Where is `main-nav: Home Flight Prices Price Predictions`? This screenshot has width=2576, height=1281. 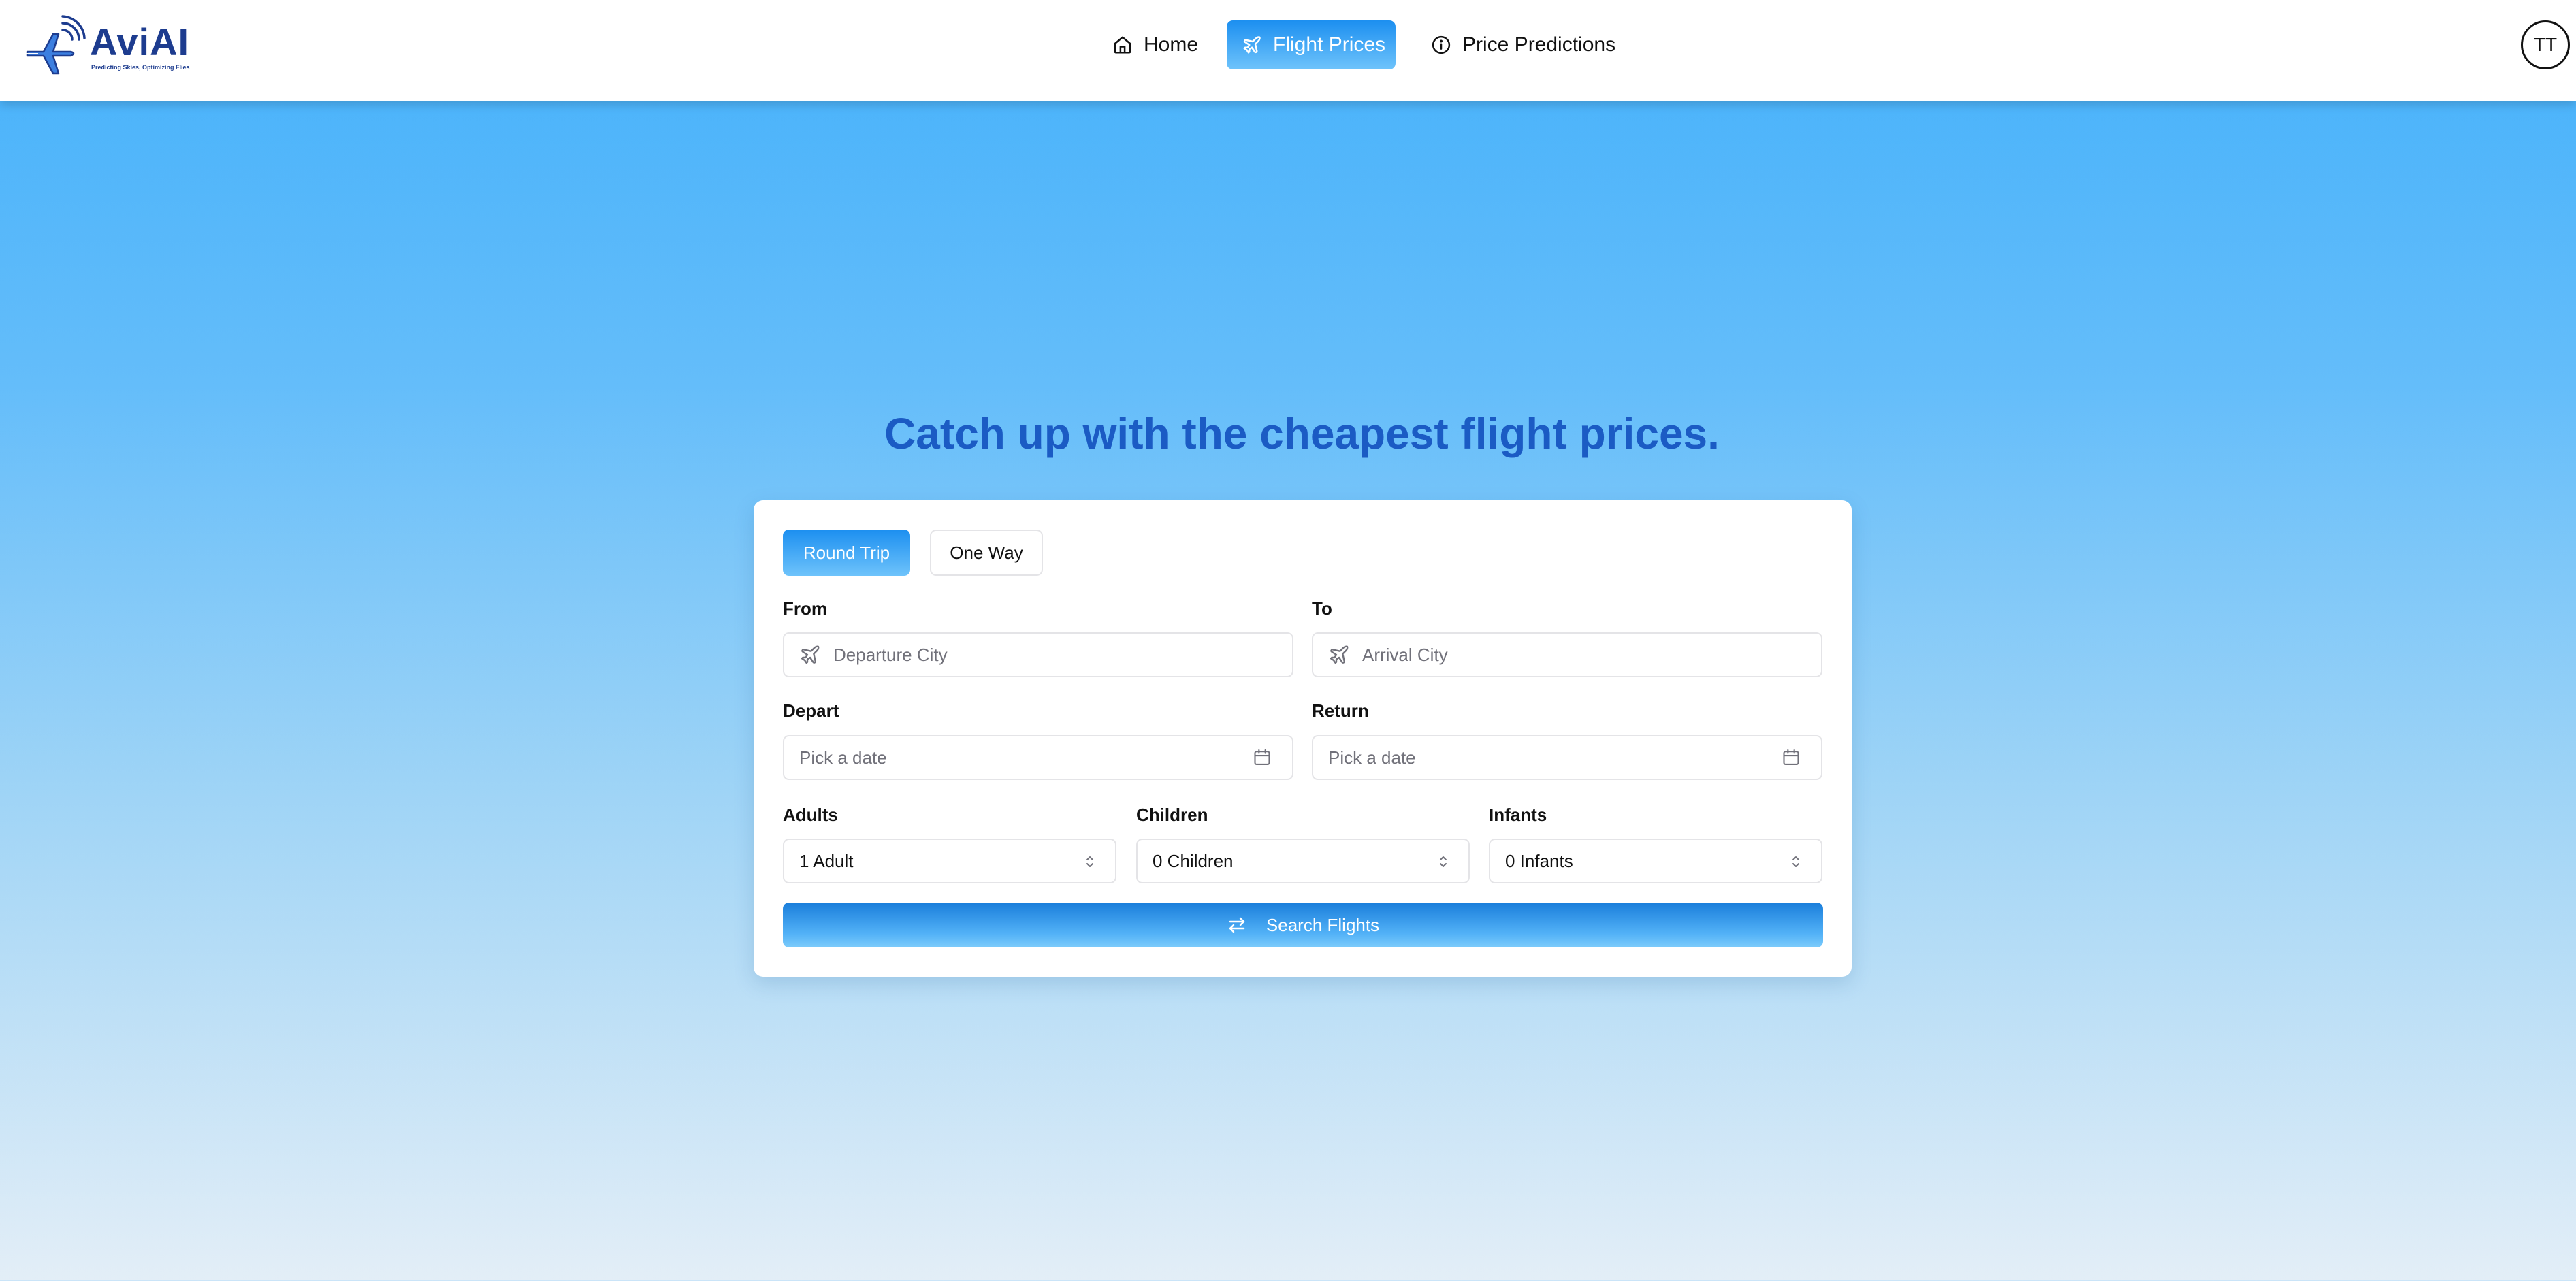
main-nav: Home Flight Prices Price Predictions is located at coordinates (1288, 44).